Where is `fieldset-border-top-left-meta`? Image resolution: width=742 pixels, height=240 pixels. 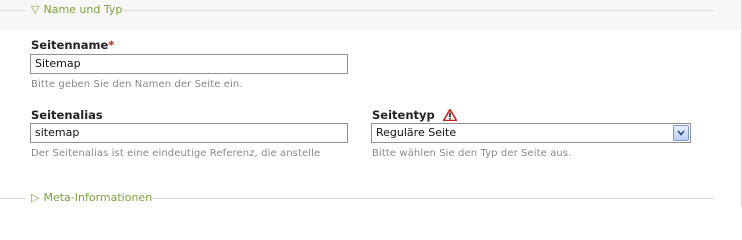
fieldset-border-top-left-meta is located at coordinates (13, 198).